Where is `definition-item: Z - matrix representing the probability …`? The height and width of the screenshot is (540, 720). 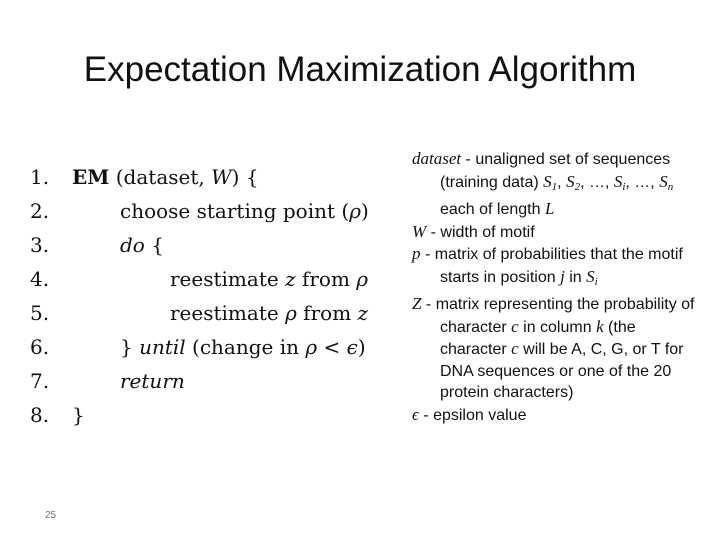 definition-item: Z - matrix representing the probability … is located at coordinates (557, 348).